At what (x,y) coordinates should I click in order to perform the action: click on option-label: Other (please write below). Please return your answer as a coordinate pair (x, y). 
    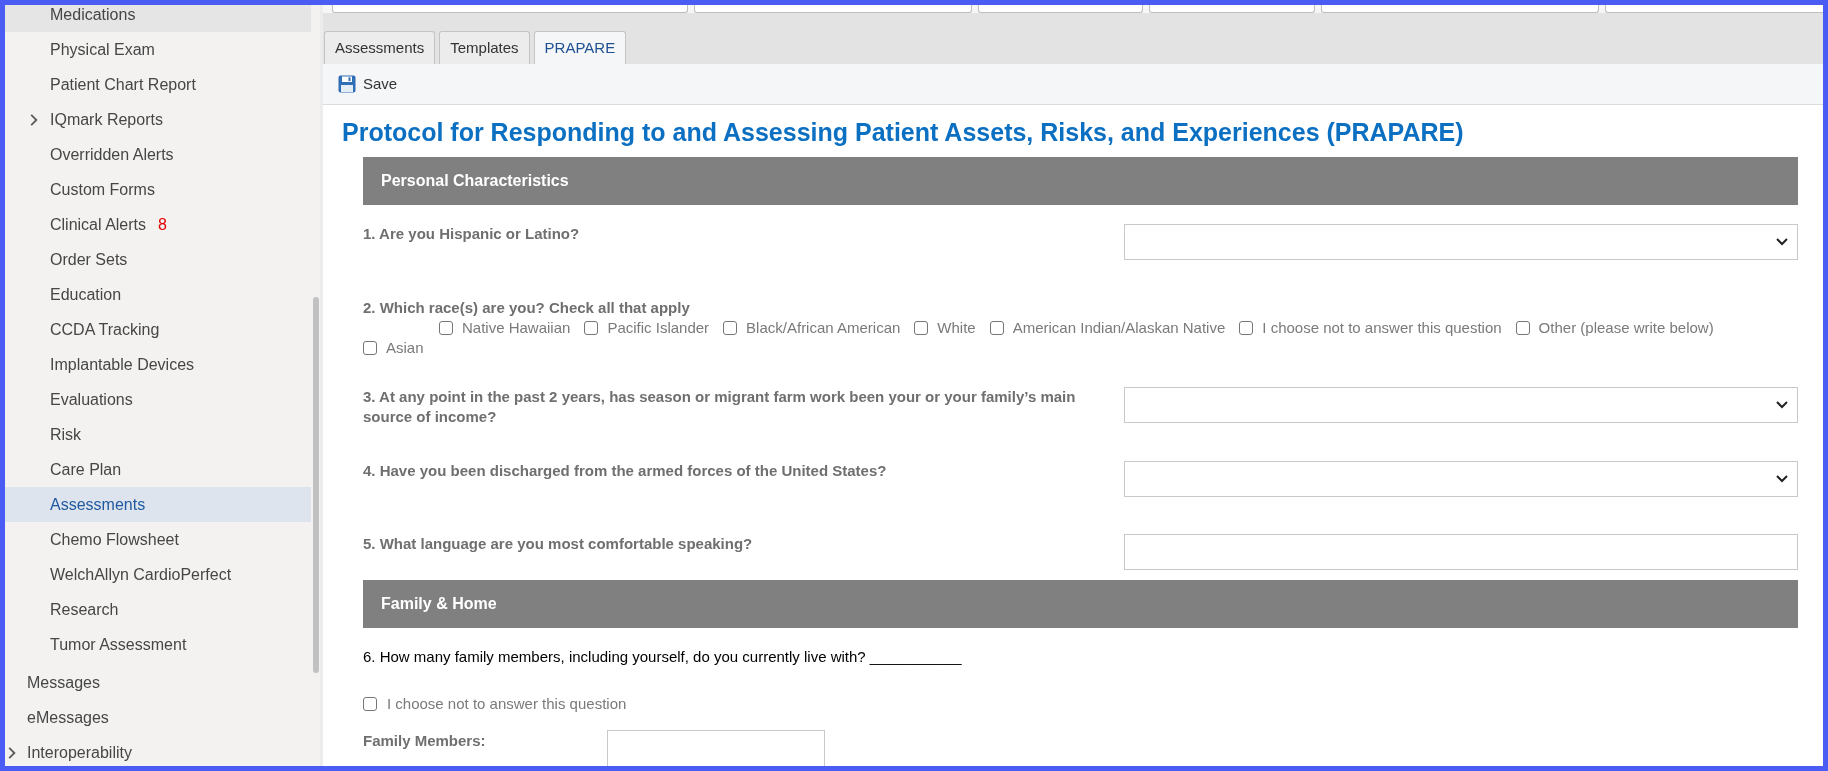
    Looking at the image, I should click on (1626, 328).